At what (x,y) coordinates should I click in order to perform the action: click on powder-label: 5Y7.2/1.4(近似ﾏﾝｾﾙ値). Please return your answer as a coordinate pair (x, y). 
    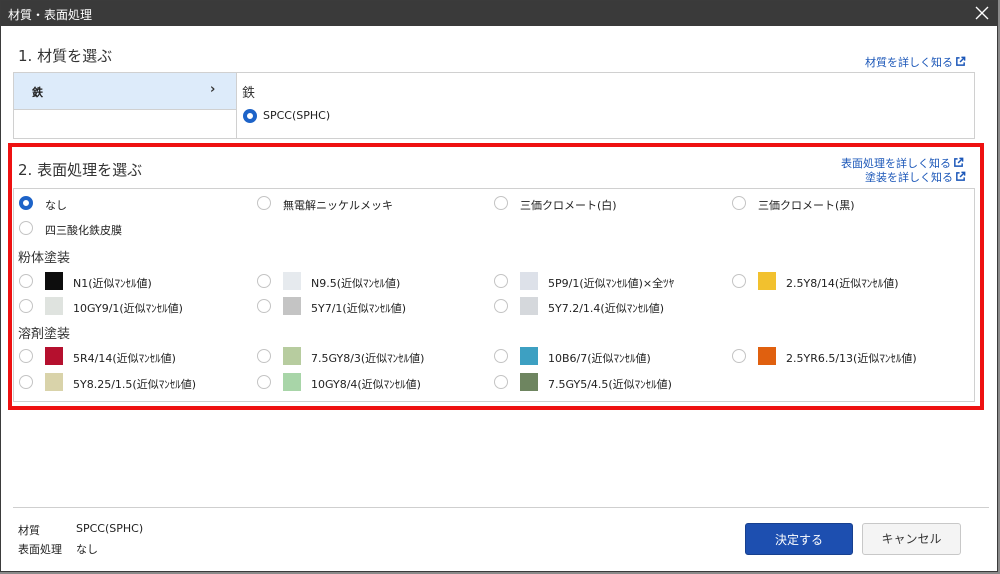
    Looking at the image, I should click on (606, 308).